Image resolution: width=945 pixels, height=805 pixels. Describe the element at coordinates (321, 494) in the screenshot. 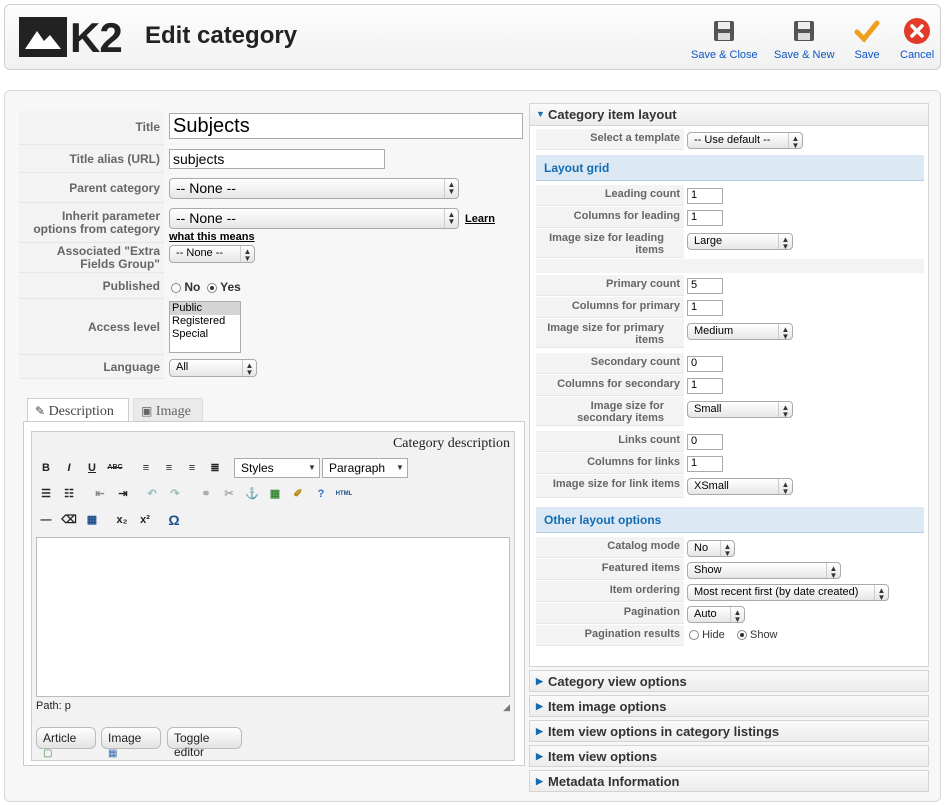

I see `help-icon: ?` at that location.